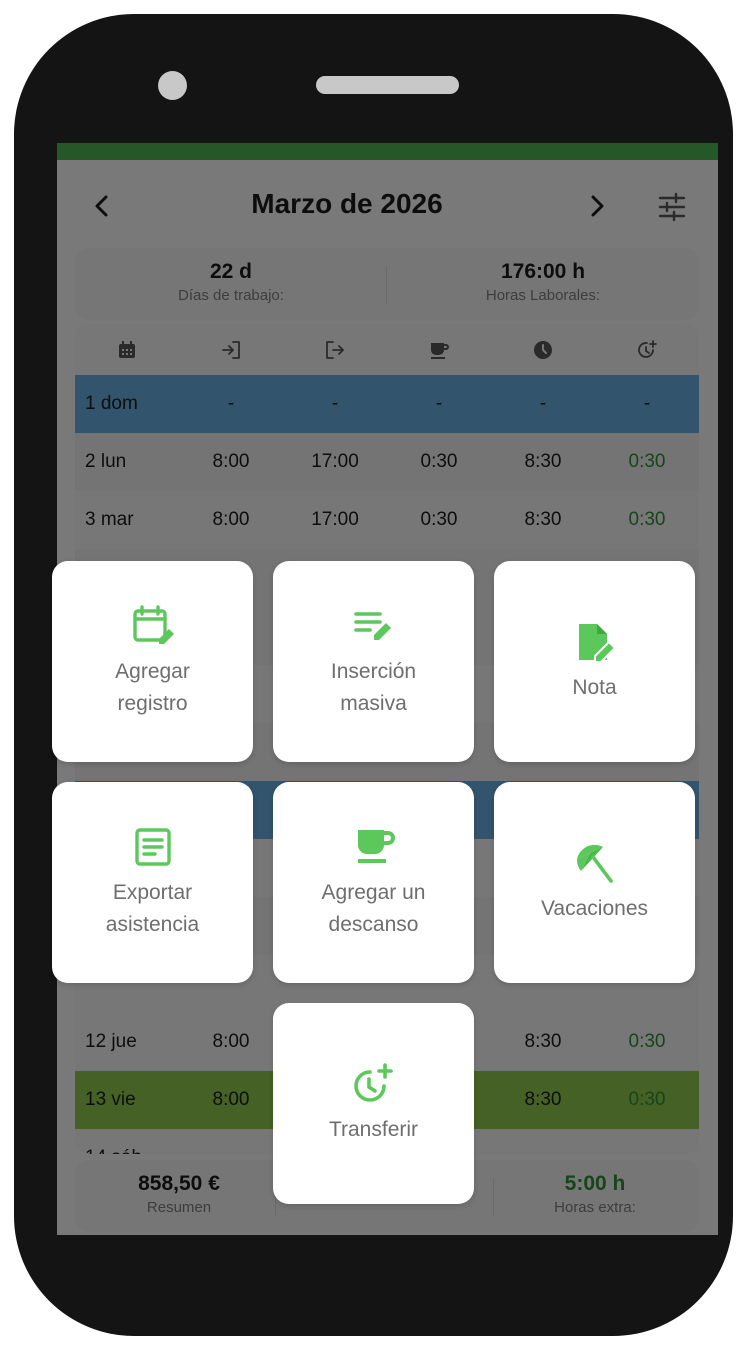 The width and height of the screenshot is (747, 1350). Describe the element at coordinates (595, 863) in the screenshot. I see `beach-umbrella-icon` at that location.